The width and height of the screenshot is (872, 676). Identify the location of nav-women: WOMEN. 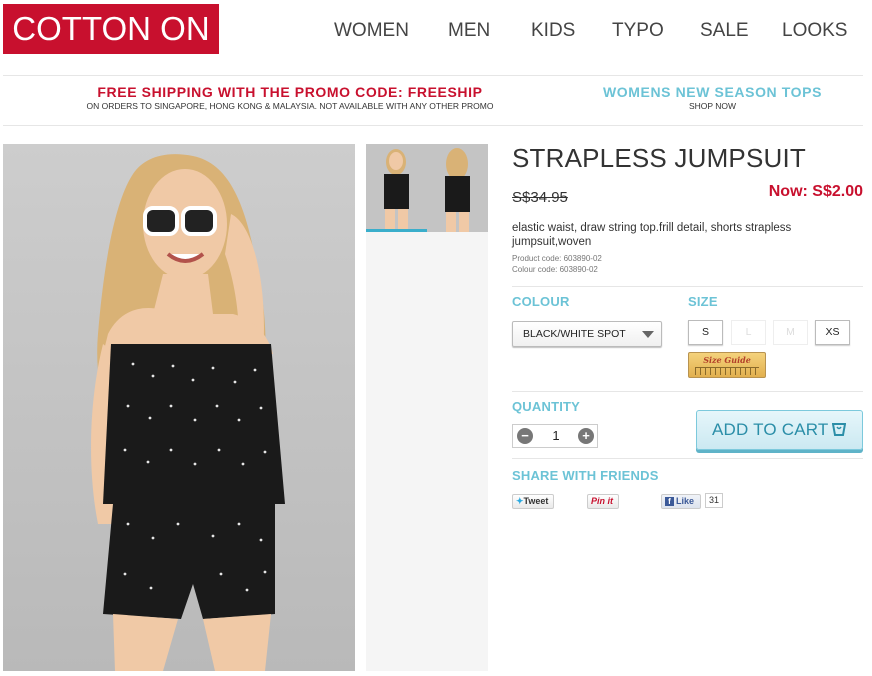
(371, 31).